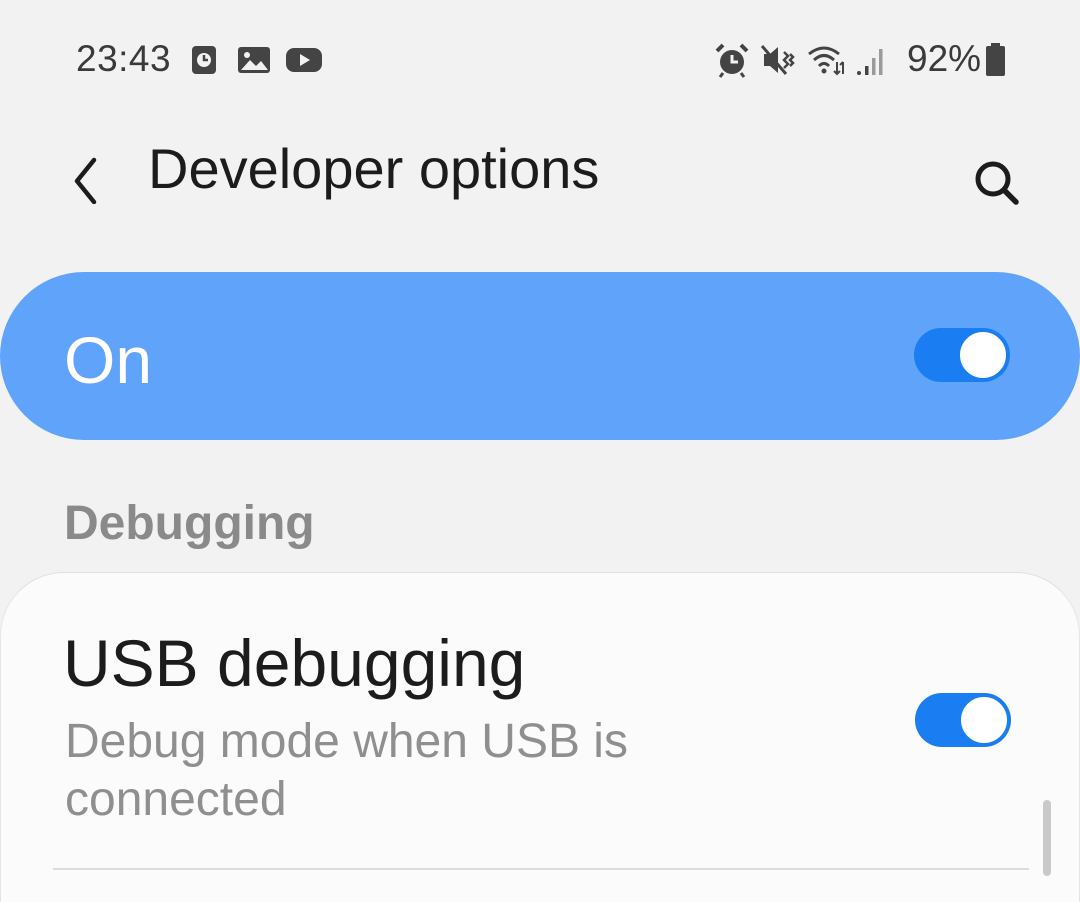 The image size is (1080, 902). What do you see at coordinates (777, 60) in the screenshot?
I see `mute-vibrate-icon` at bounding box center [777, 60].